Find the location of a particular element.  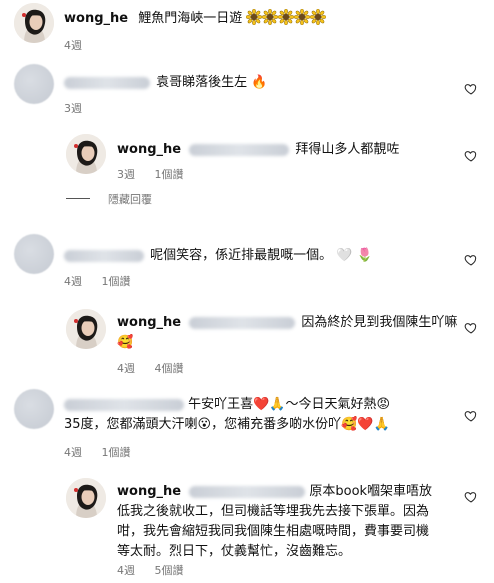

surprised-face-icon: 😮 is located at coordinates (204, 424).